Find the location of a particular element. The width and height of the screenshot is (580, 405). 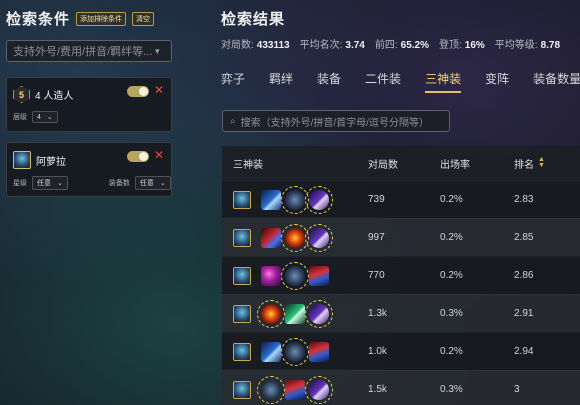

condition-card-champion: 阿萝拉 ✕ 星级 任意 ⌄ 装备数 任意 ⌄ is located at coordinates (89, 169).